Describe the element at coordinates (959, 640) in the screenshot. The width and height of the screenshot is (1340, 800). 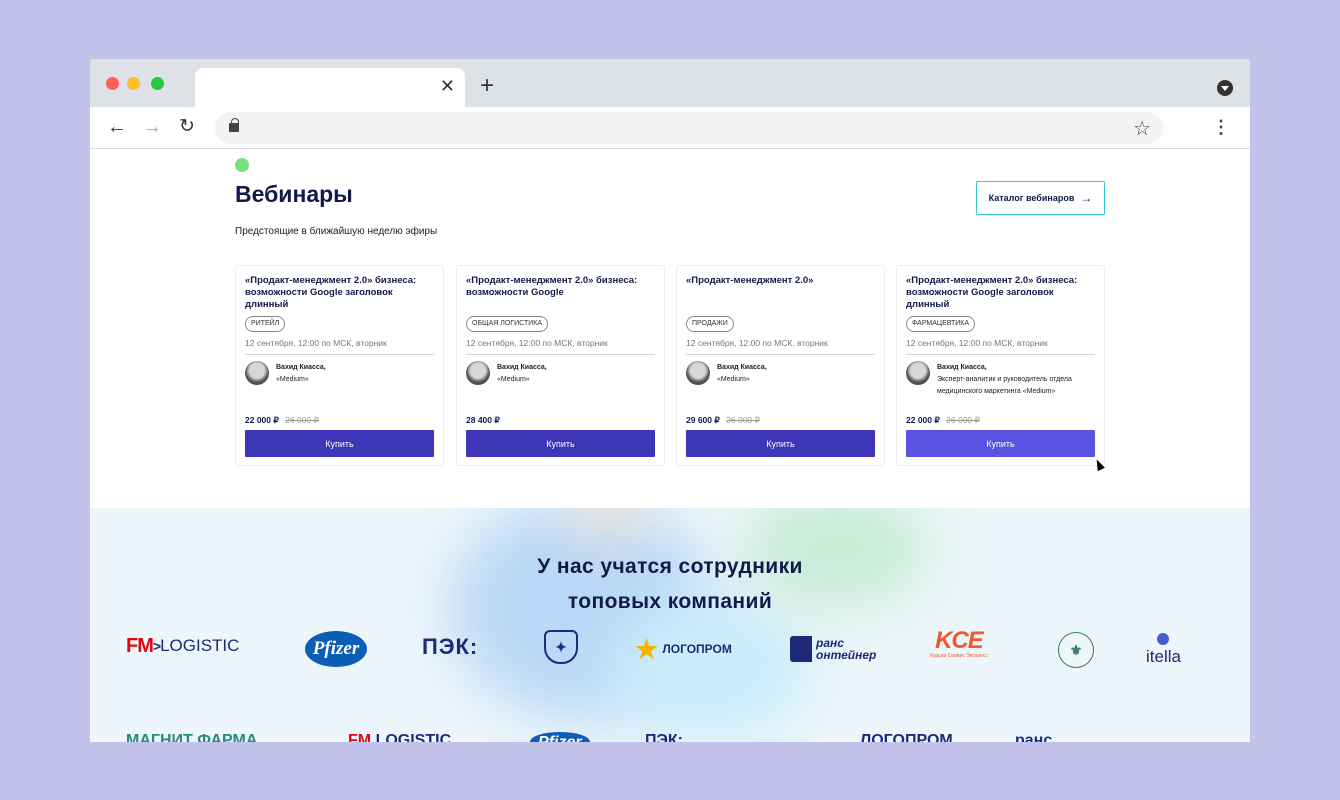
I see `kce-logo-text: KCE` at that location.